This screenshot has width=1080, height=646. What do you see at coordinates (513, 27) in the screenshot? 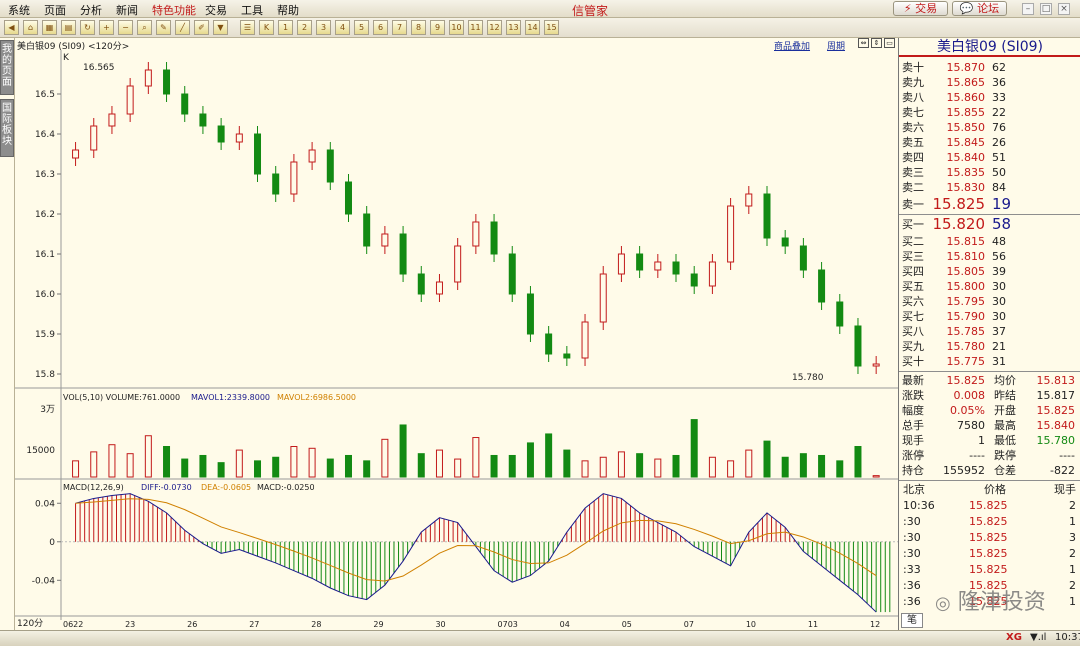
I see `period-13-icon: 13` at bounding box center [513, 27].